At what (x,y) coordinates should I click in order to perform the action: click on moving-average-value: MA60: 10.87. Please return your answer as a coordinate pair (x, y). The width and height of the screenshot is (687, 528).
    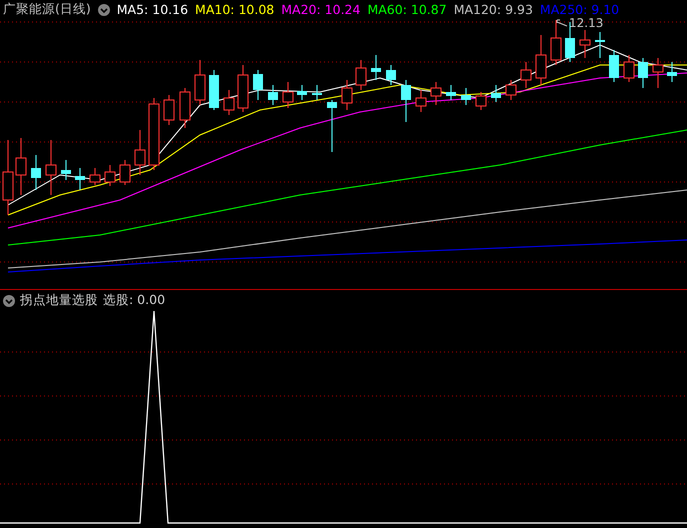
    Looking at the image, I should click on (407, 9).